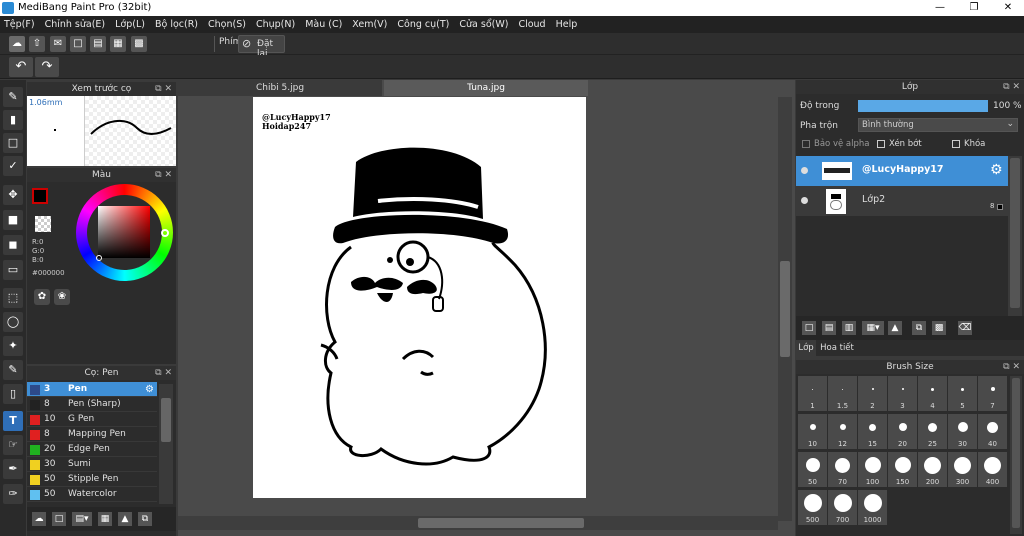  I want to click on brush-size-cell: 3, so click(902, 393).